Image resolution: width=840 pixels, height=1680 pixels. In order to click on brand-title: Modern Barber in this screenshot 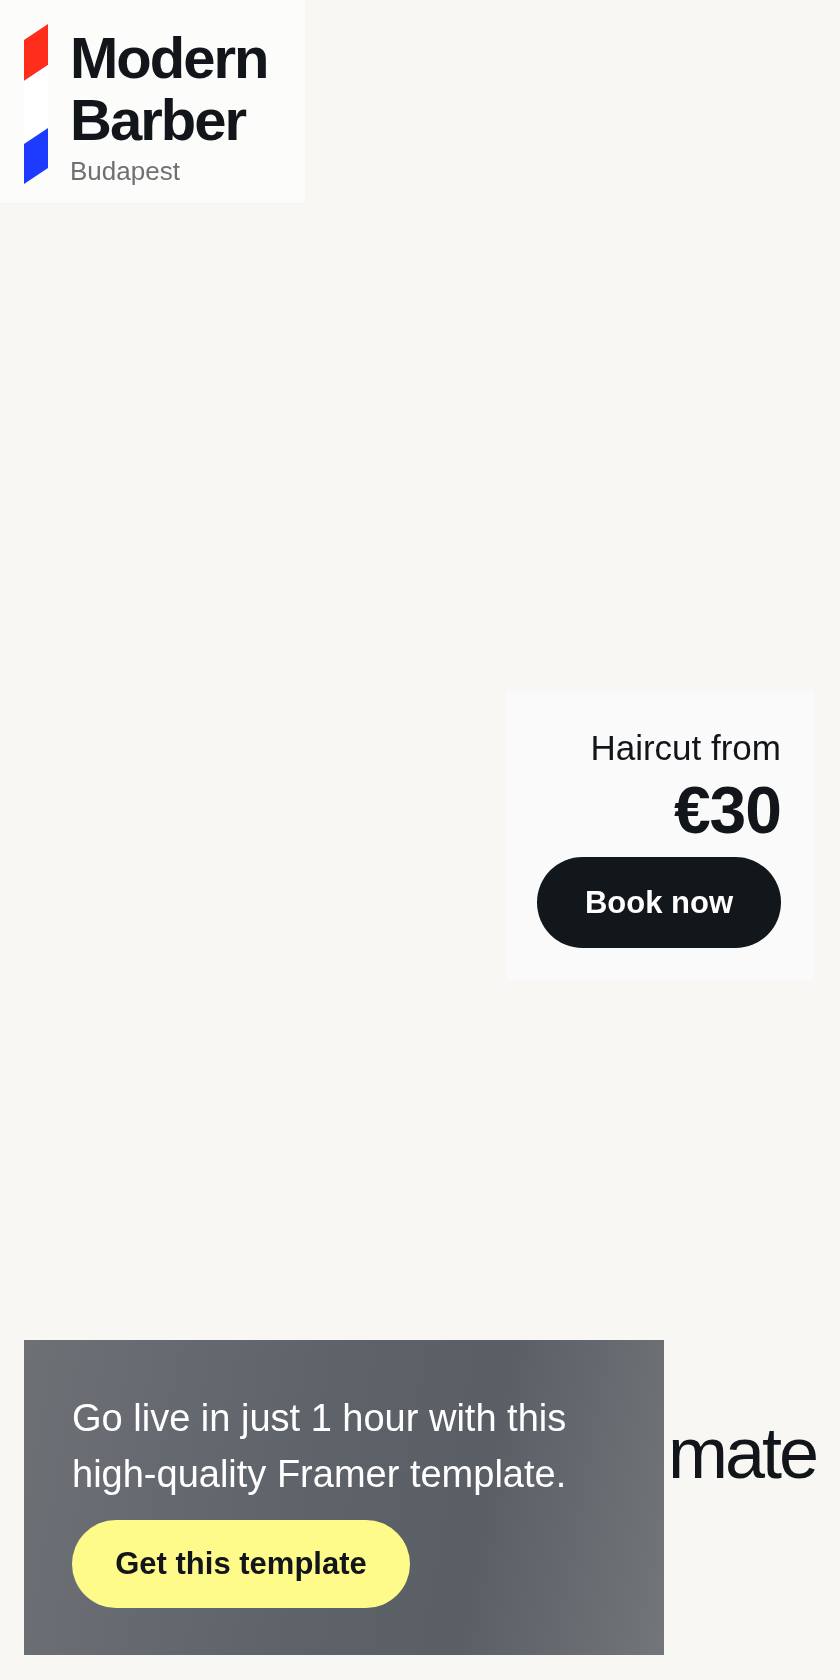, I will do `click(169, 89)`.